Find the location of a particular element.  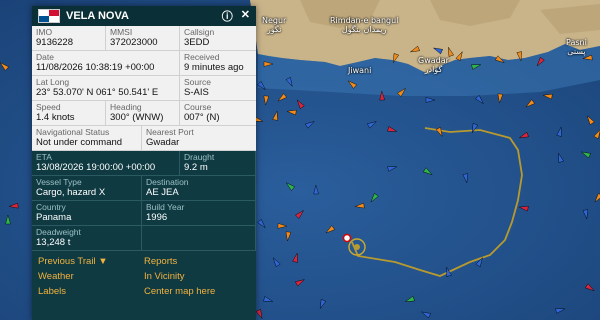

destination-cell: Destination AE JEA is located at coordinates (199, 188).